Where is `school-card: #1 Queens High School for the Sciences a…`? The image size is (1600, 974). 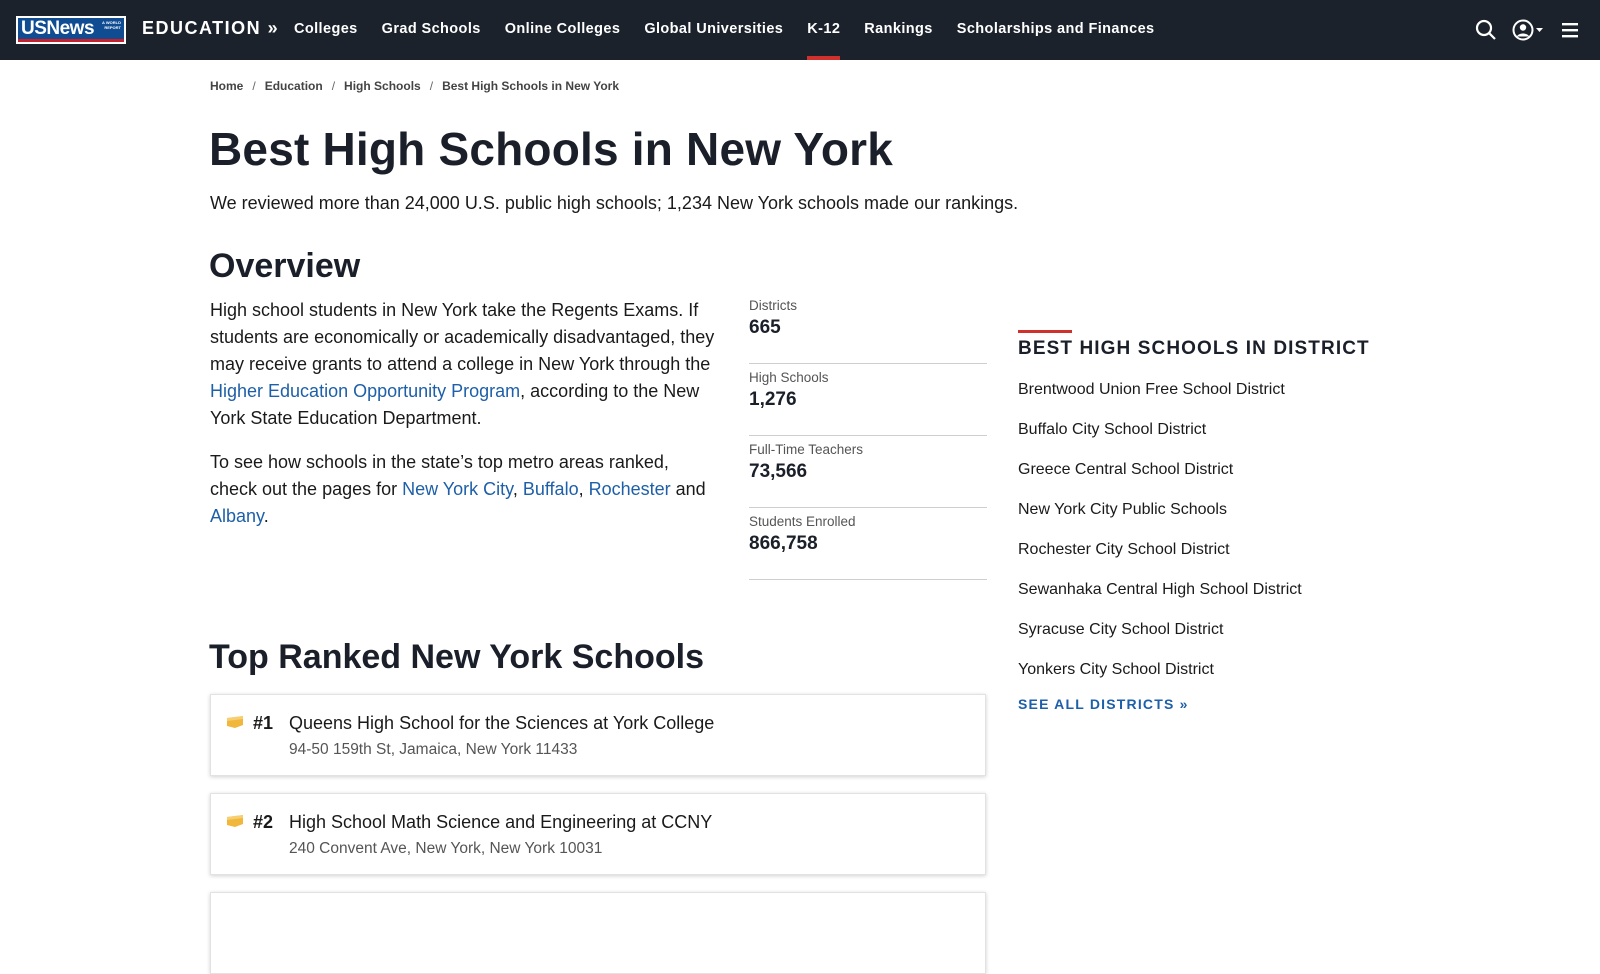 school-card: #1 Queens High School for the Sciences a… is located at coordinates (598, 735).